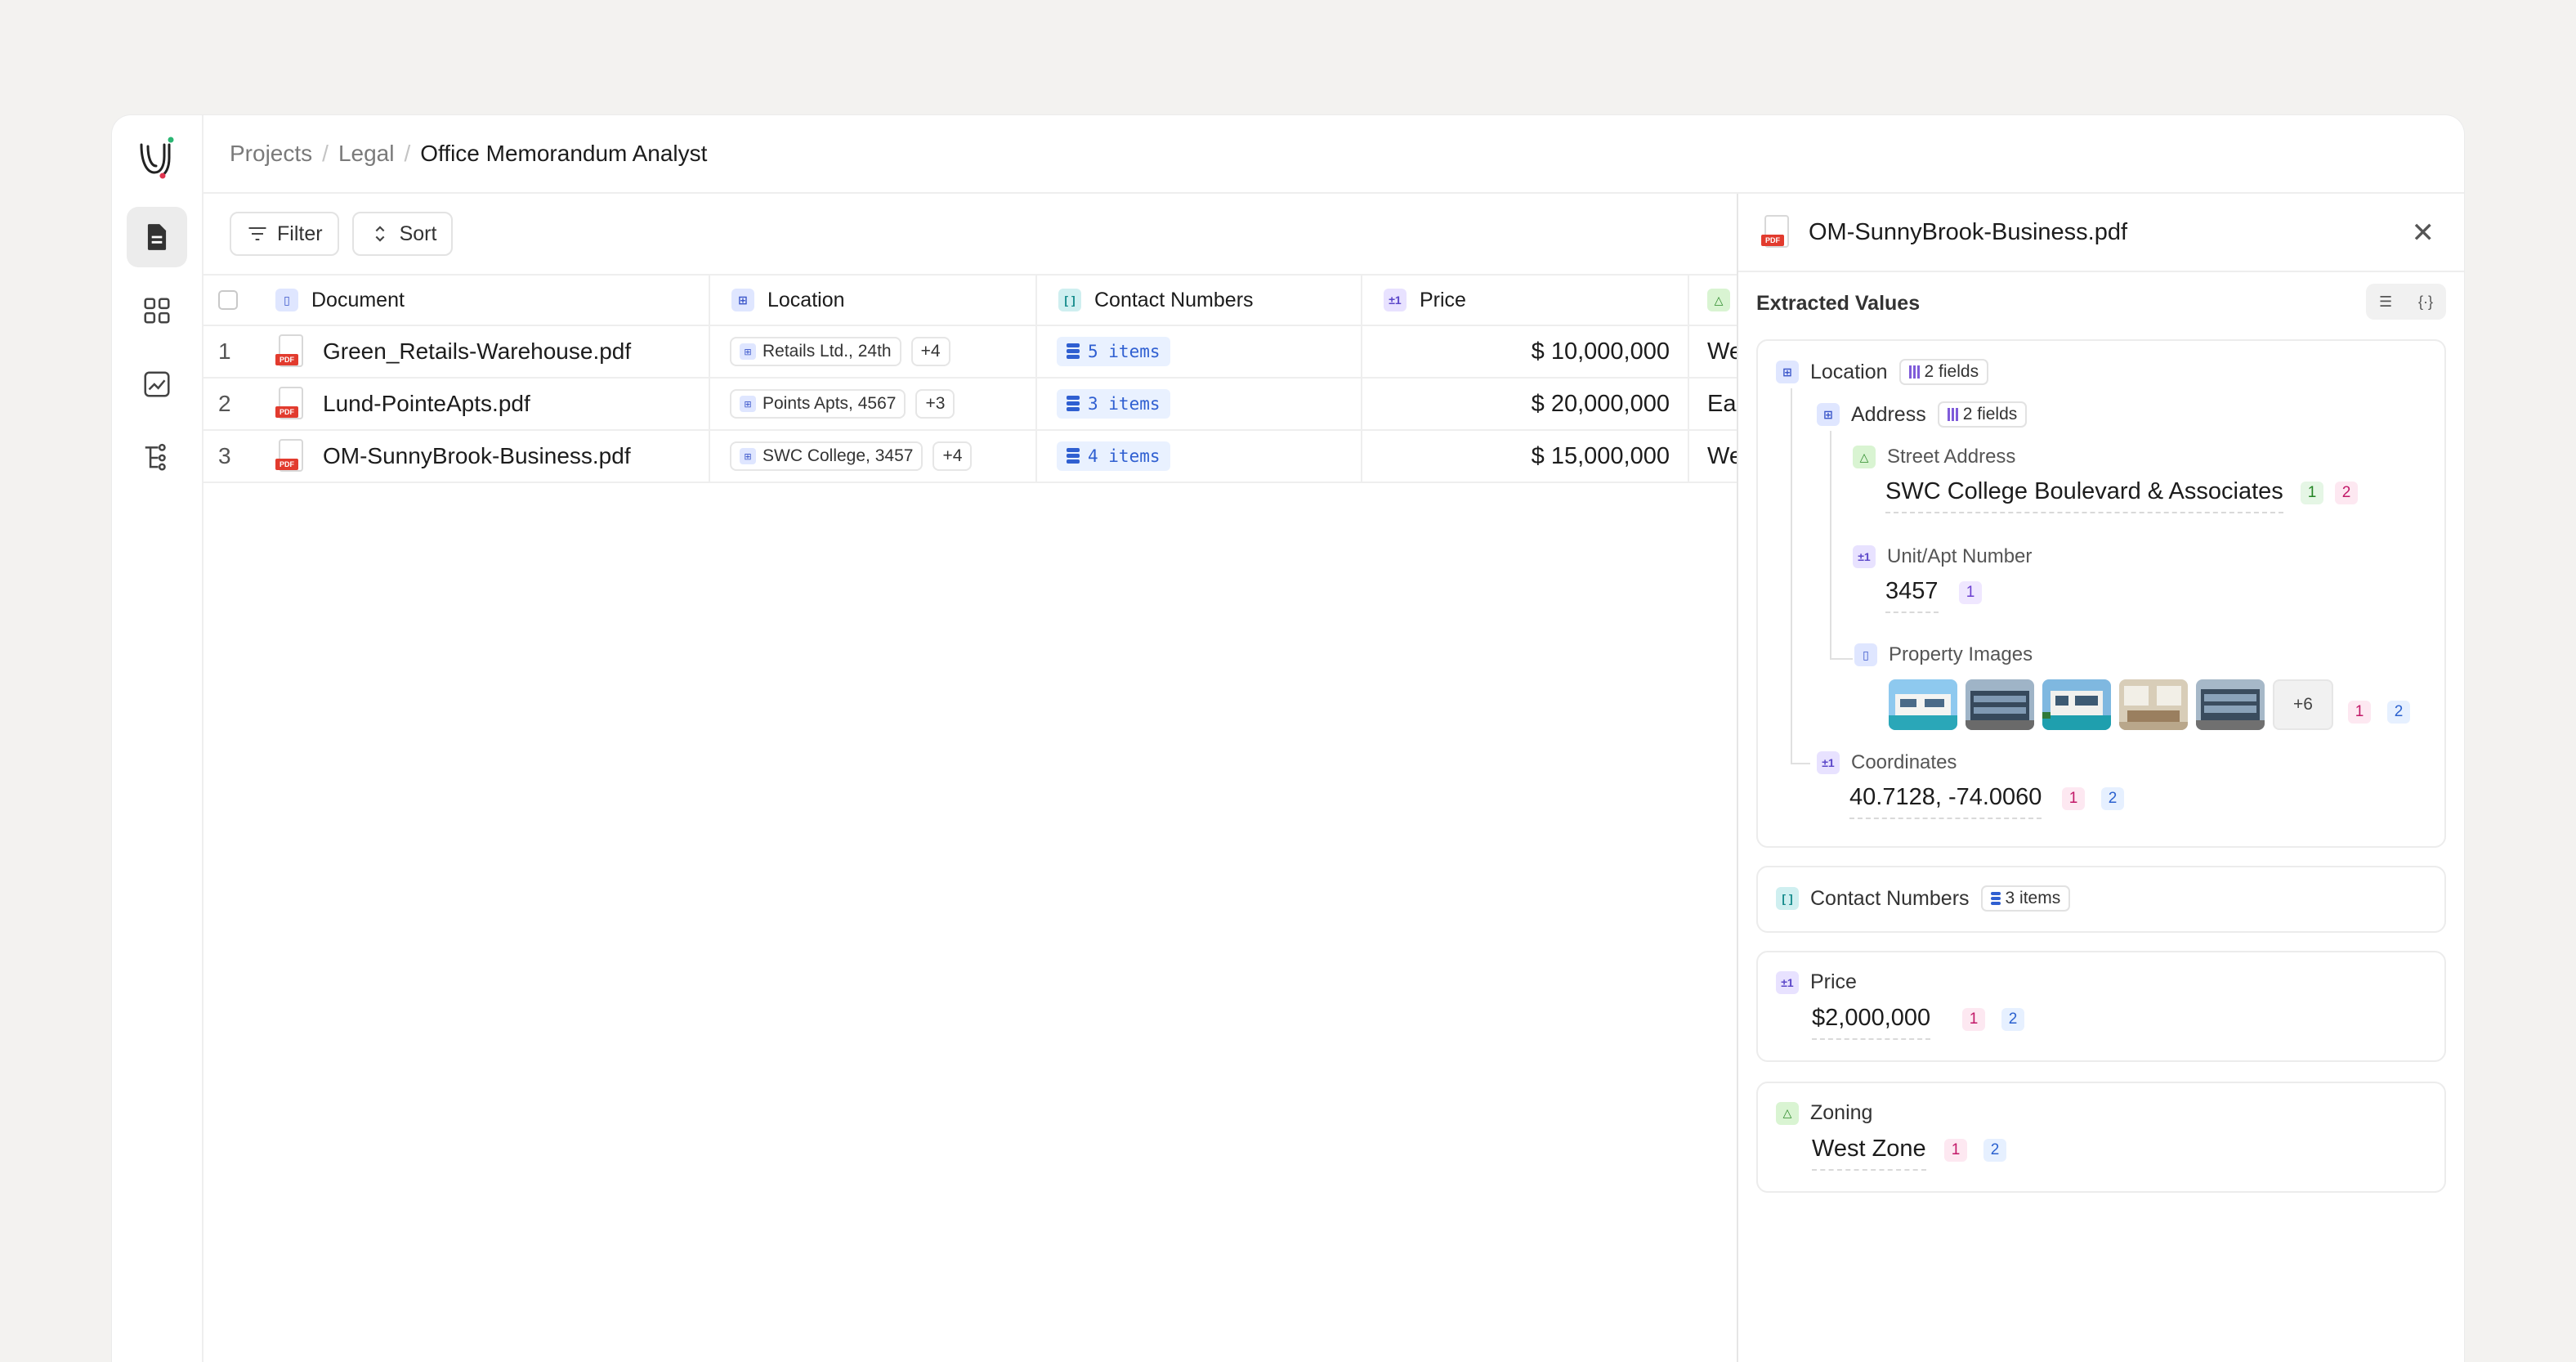  I want to click on contact-cell: 5 items, so click(1199, 351).